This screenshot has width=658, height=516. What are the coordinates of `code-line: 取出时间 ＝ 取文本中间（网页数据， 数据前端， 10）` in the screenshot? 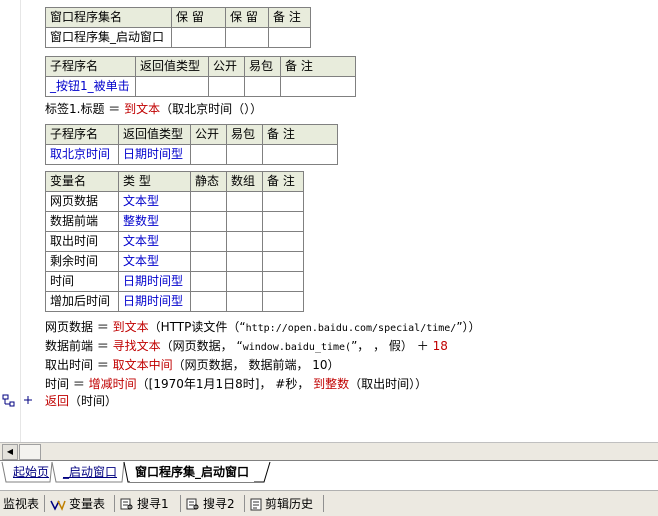 It's located at (192, 365).